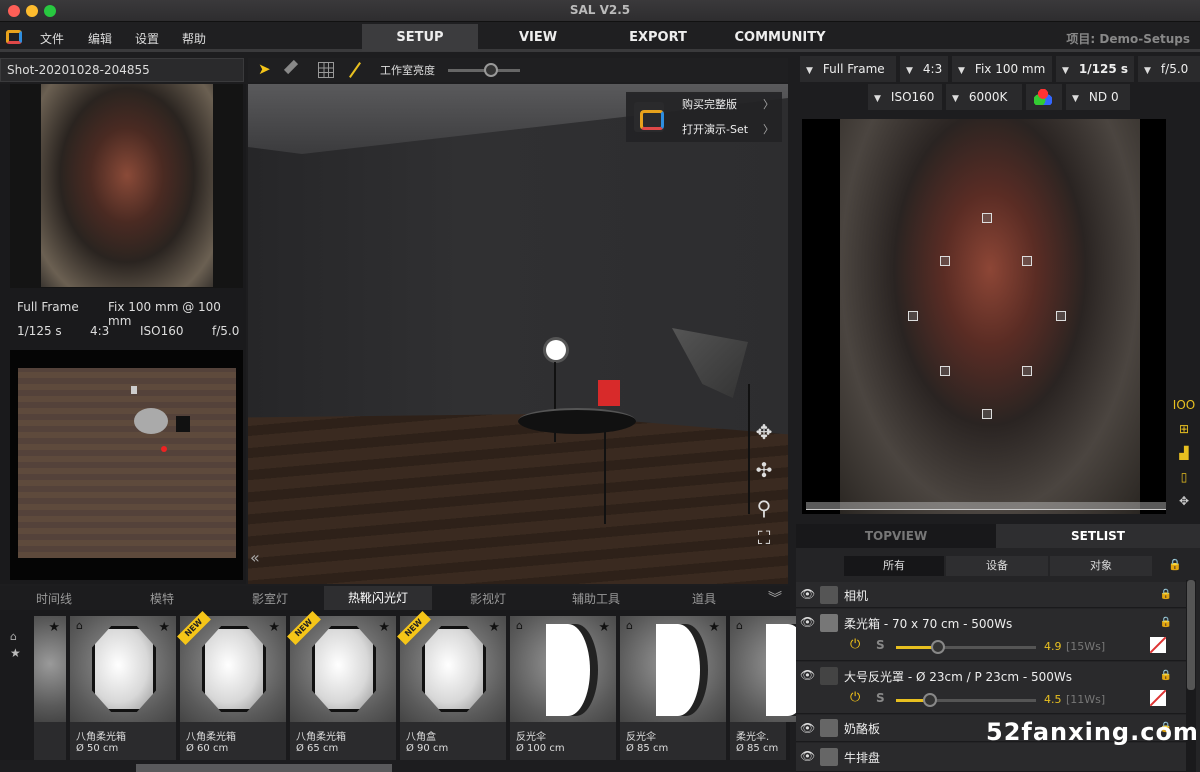  Describe the element at coordinates (780, 37) in the screenshot. I see `tab-community: COMMUNITY` at that location.